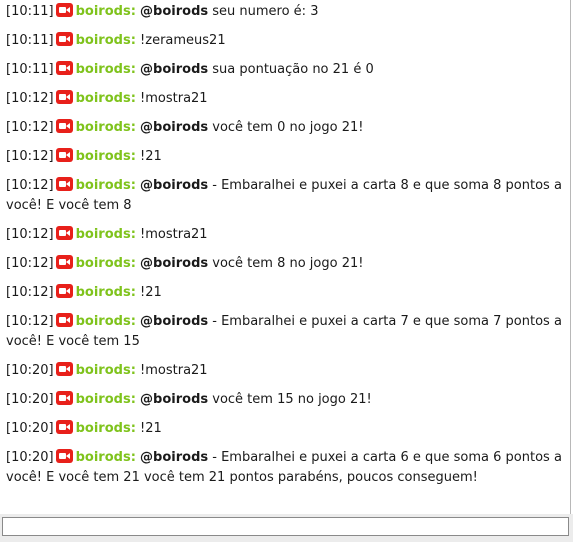 The height and width of the screenshot is (542, 573). I want to click on chat-input-bar, so click(286, 528).